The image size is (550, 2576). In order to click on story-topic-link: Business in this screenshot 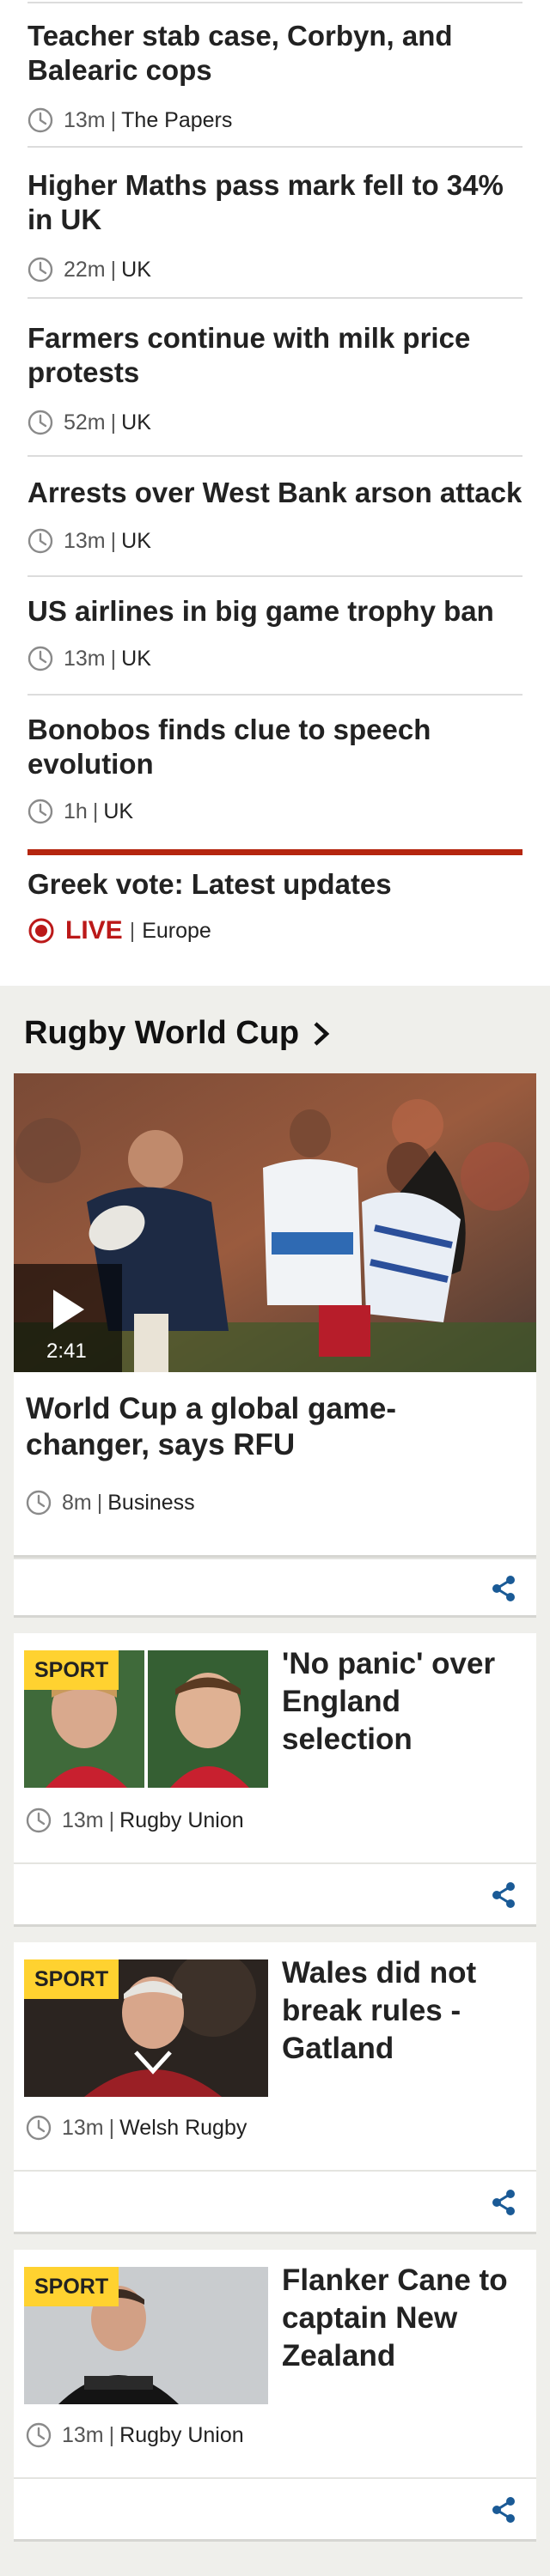, I will do `click(150, 1503)`.